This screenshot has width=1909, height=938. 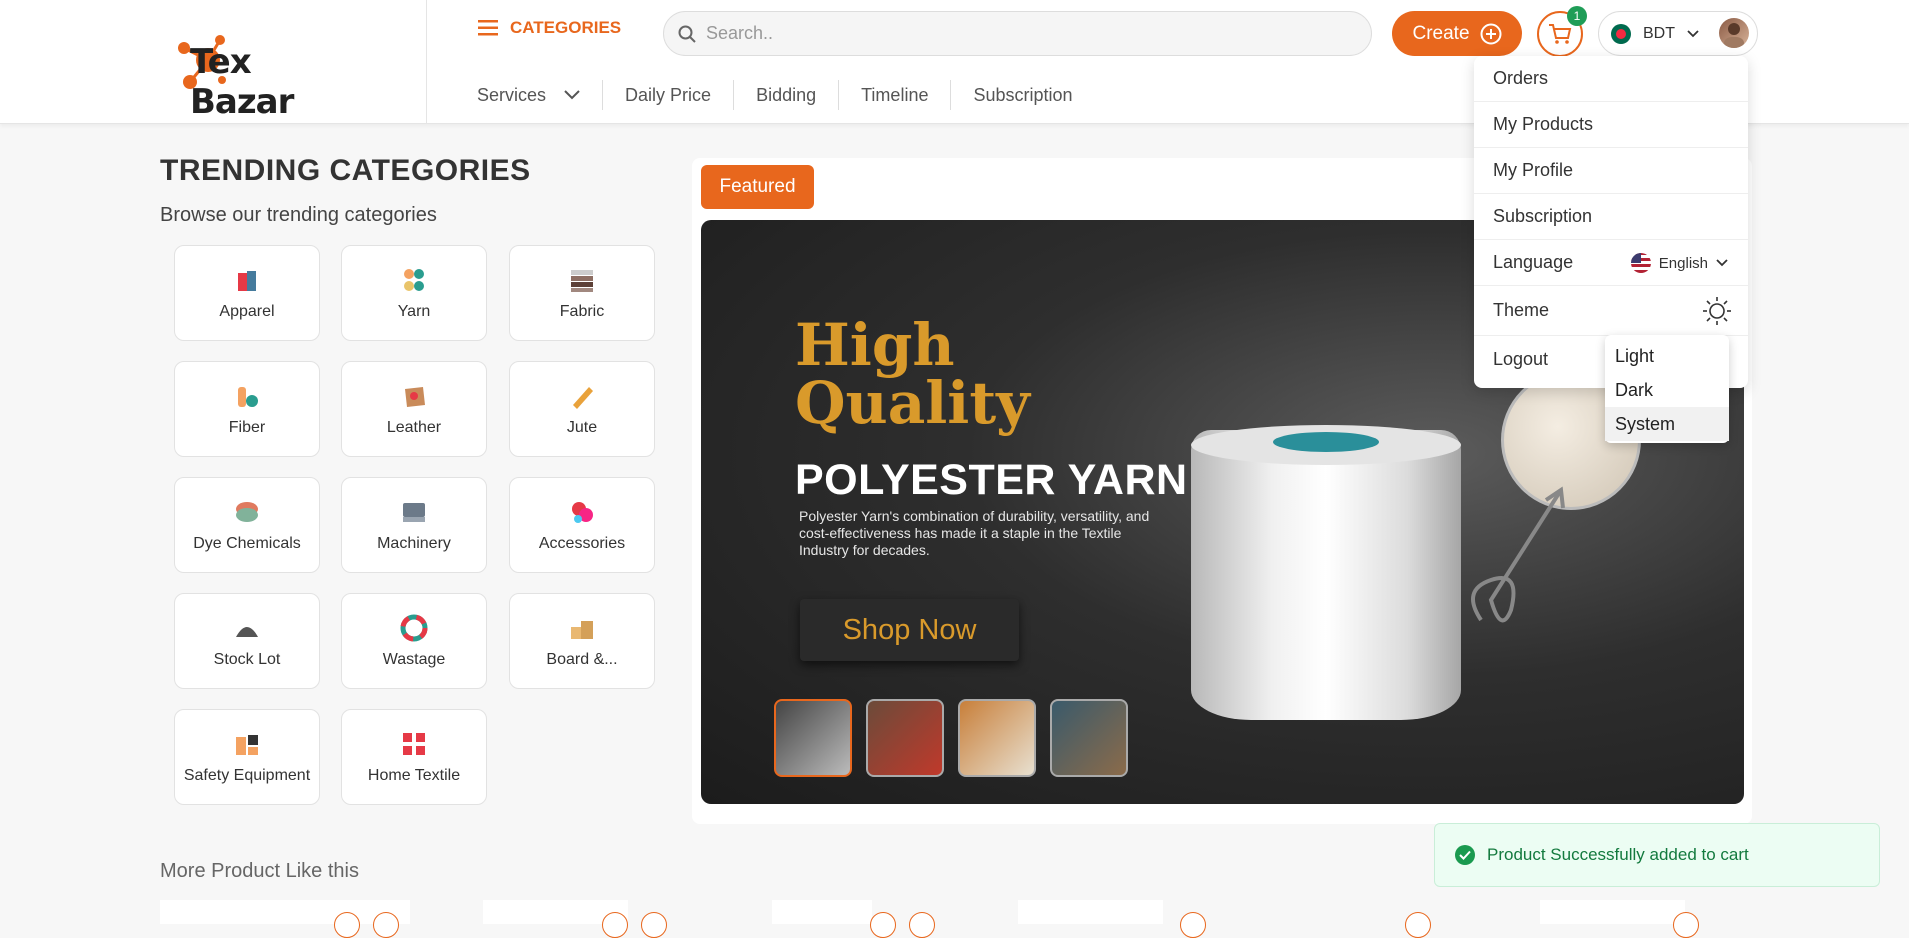 What do you see at coordinates (582, 543) in the screenshot?
I see `category-label: Accessories` at bounding box center [582, 543].